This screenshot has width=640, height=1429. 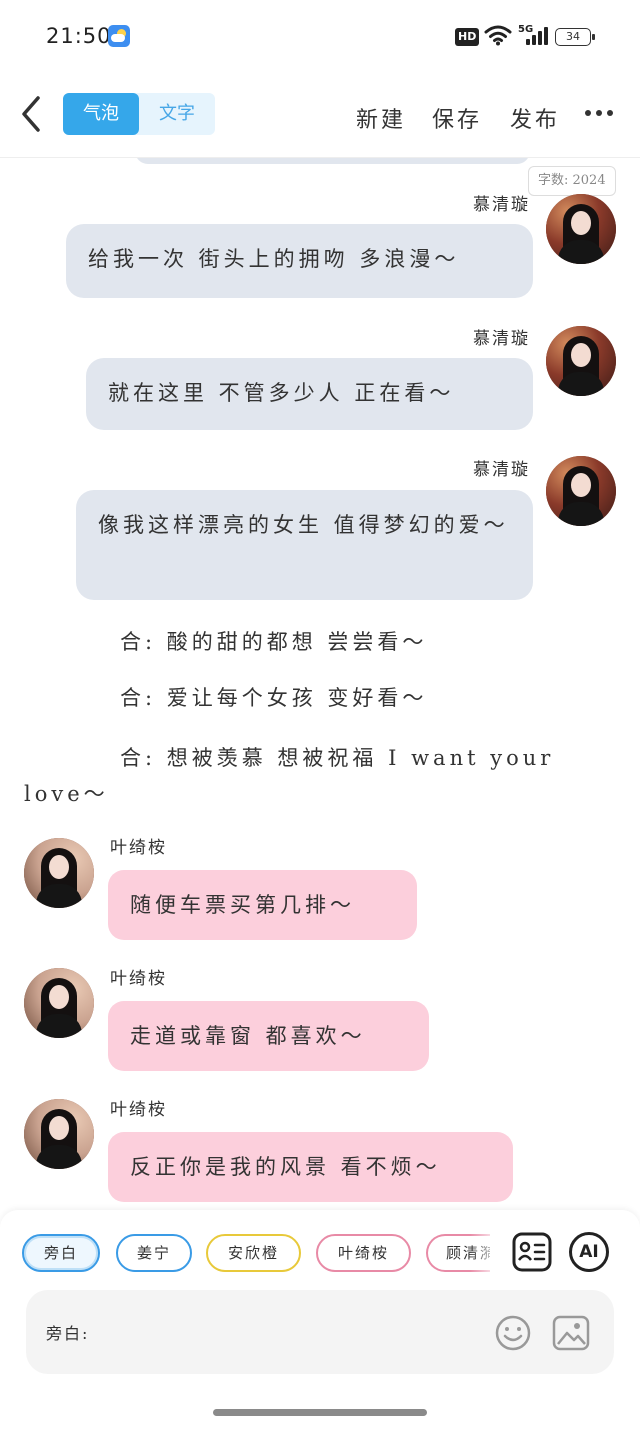 I want to click on character-chip-jiangning: 姜宁, so click(x=154, y=1253).